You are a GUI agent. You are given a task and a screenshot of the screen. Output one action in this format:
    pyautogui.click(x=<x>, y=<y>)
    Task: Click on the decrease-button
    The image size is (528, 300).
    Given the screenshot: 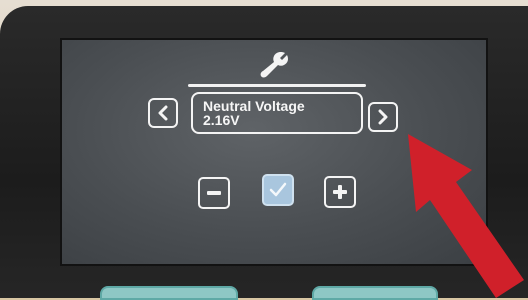 What is the action you would take?
    pyautogui.click(x=214, y=193)
    